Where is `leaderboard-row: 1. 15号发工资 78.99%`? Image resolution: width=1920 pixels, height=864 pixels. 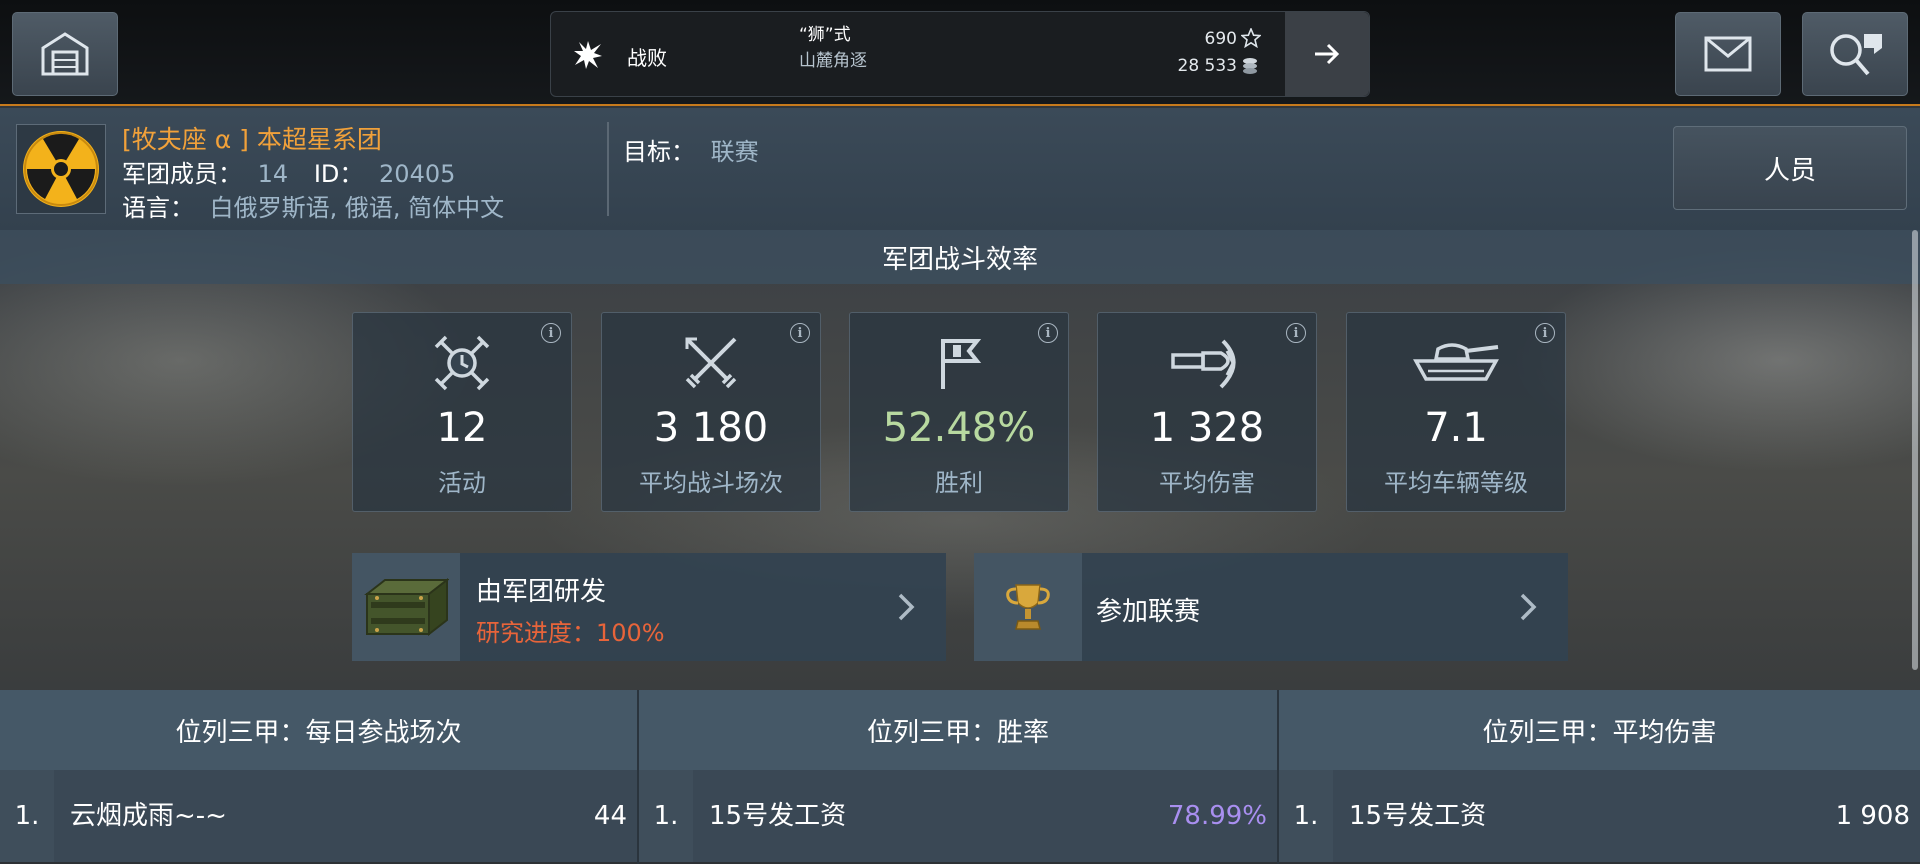 leaderboard-row: 1. 15号发工资 78.99% is located at coordinates (958, 816).